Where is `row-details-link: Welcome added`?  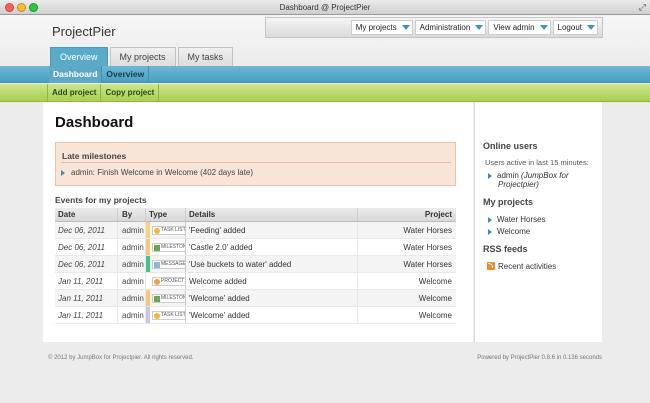 row-details-link: Welcome added is located at coordinates (272, 281).